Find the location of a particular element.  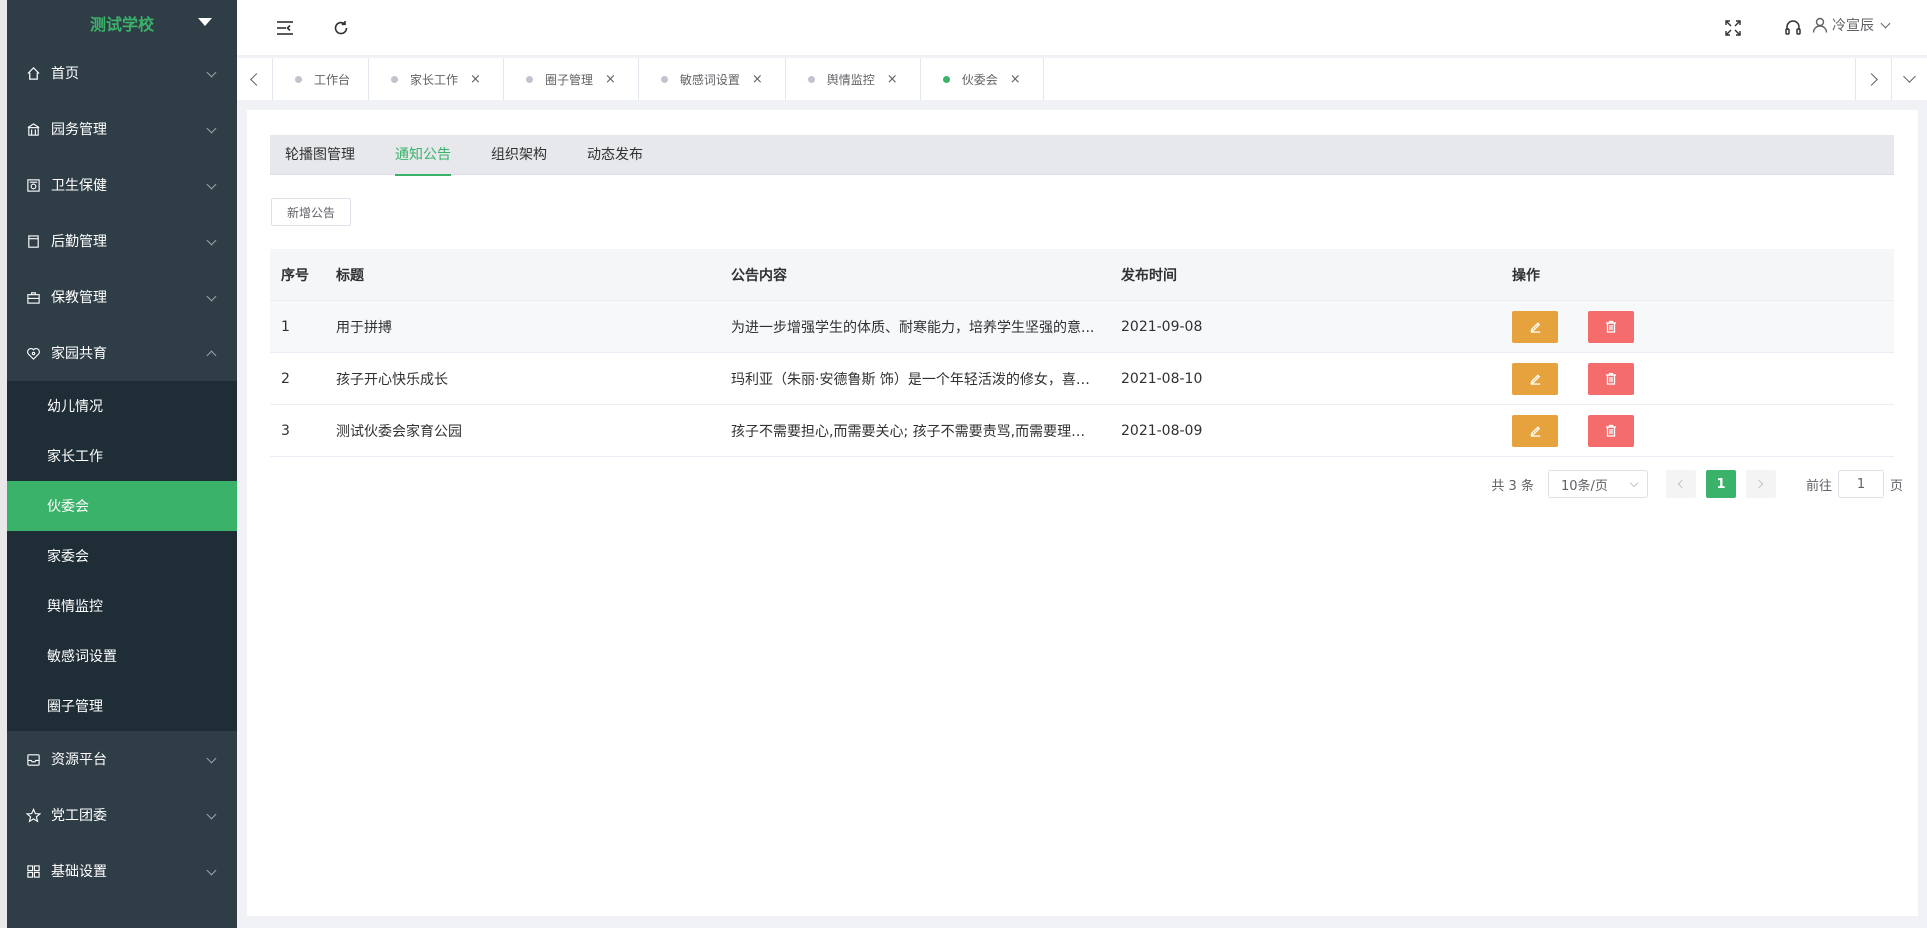

tabs-dropdown-button is located at coordinates (1909, 79).